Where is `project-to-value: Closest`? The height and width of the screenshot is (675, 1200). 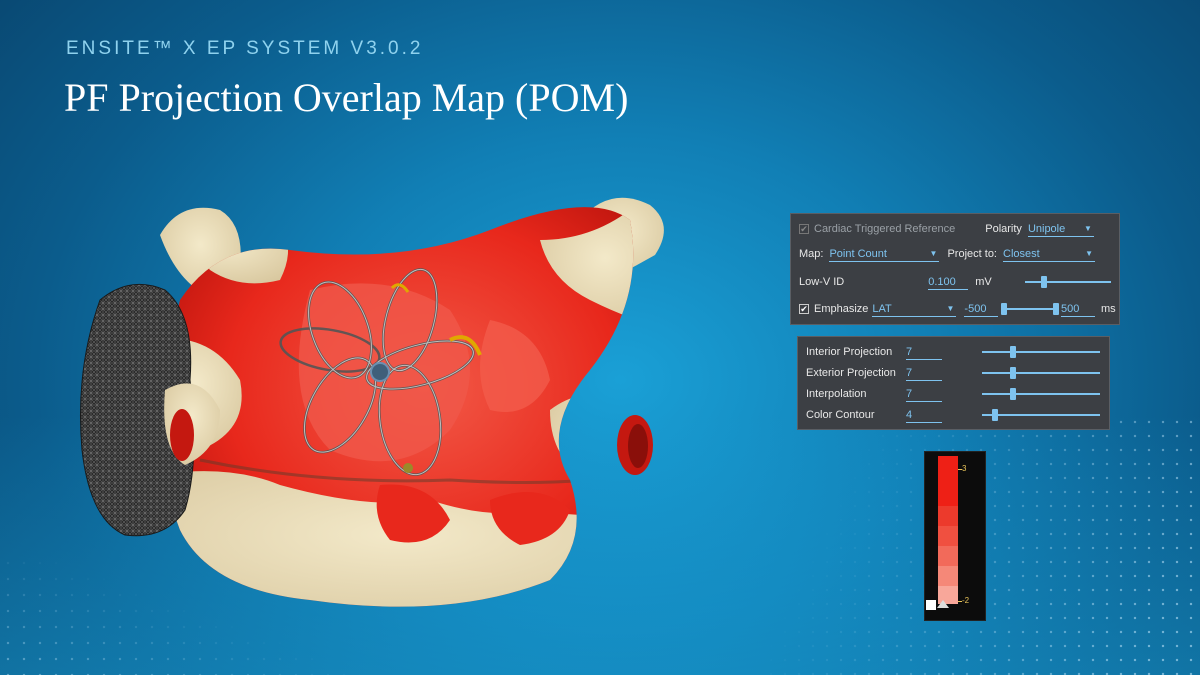
project-to-value: Closest is located at coordinates (1021, 253).